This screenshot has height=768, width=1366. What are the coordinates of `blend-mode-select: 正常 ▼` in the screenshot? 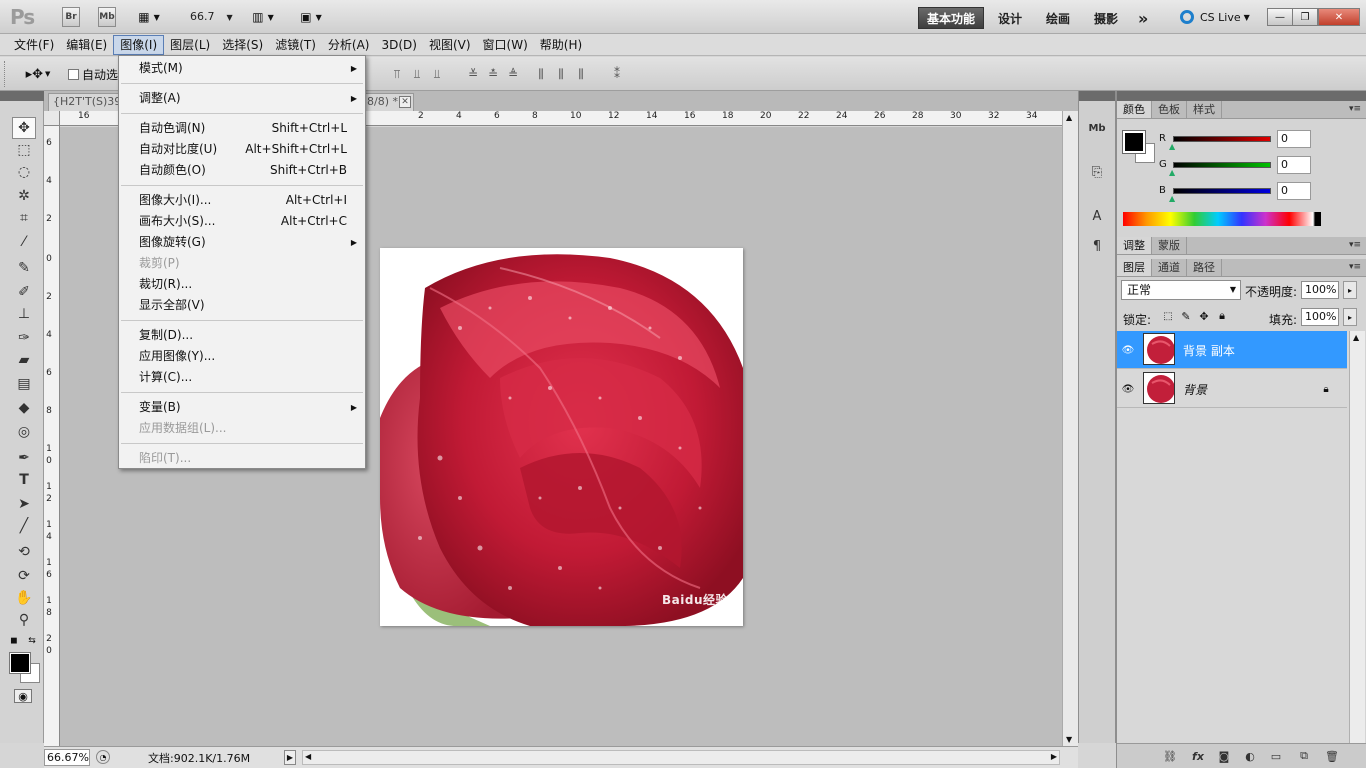 It's located at (1181, 290).